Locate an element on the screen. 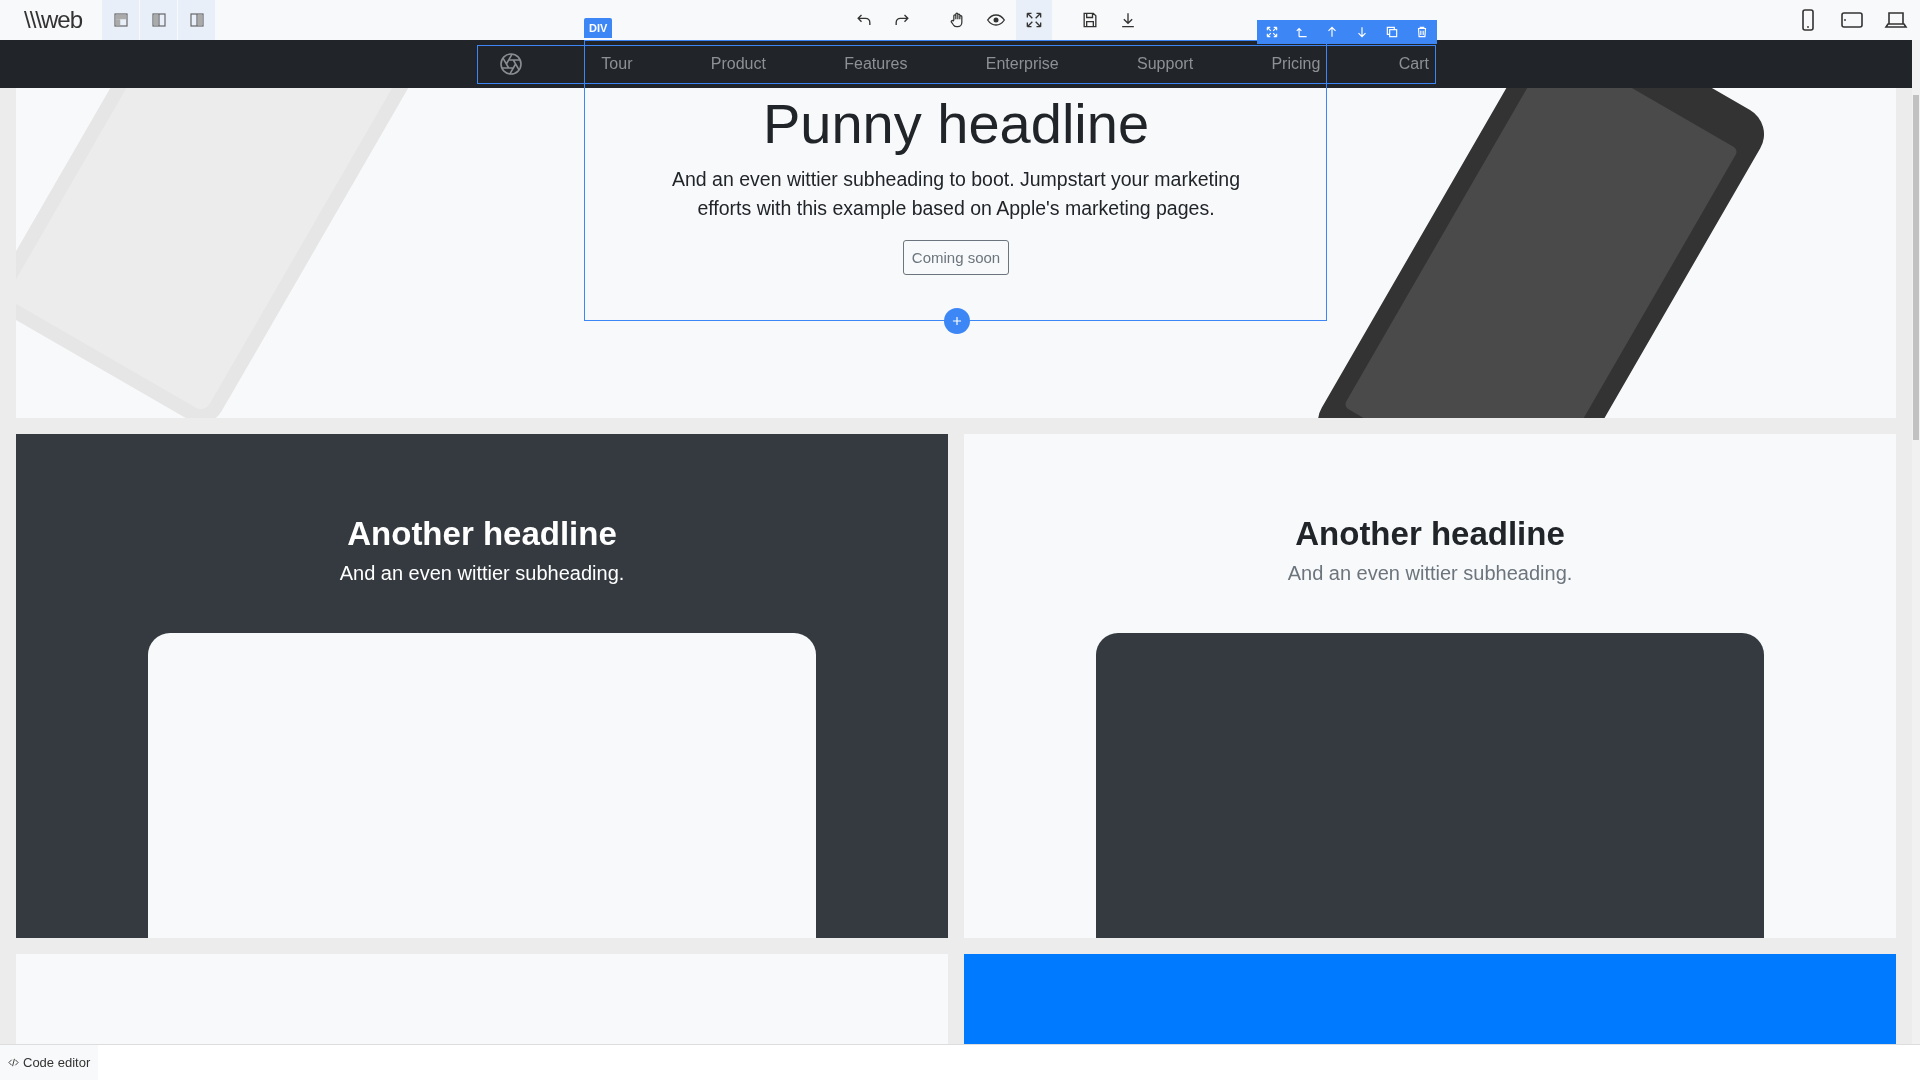 This screenshot has width=1920, height=1080. trash-icon is located at coordinates (1422, 32).